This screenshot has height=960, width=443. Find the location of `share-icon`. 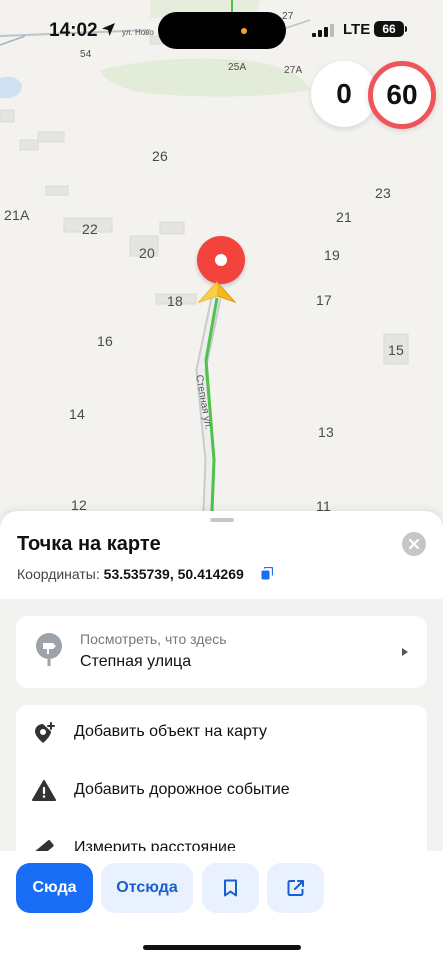

share-icon is located at coordinates (295, 888).